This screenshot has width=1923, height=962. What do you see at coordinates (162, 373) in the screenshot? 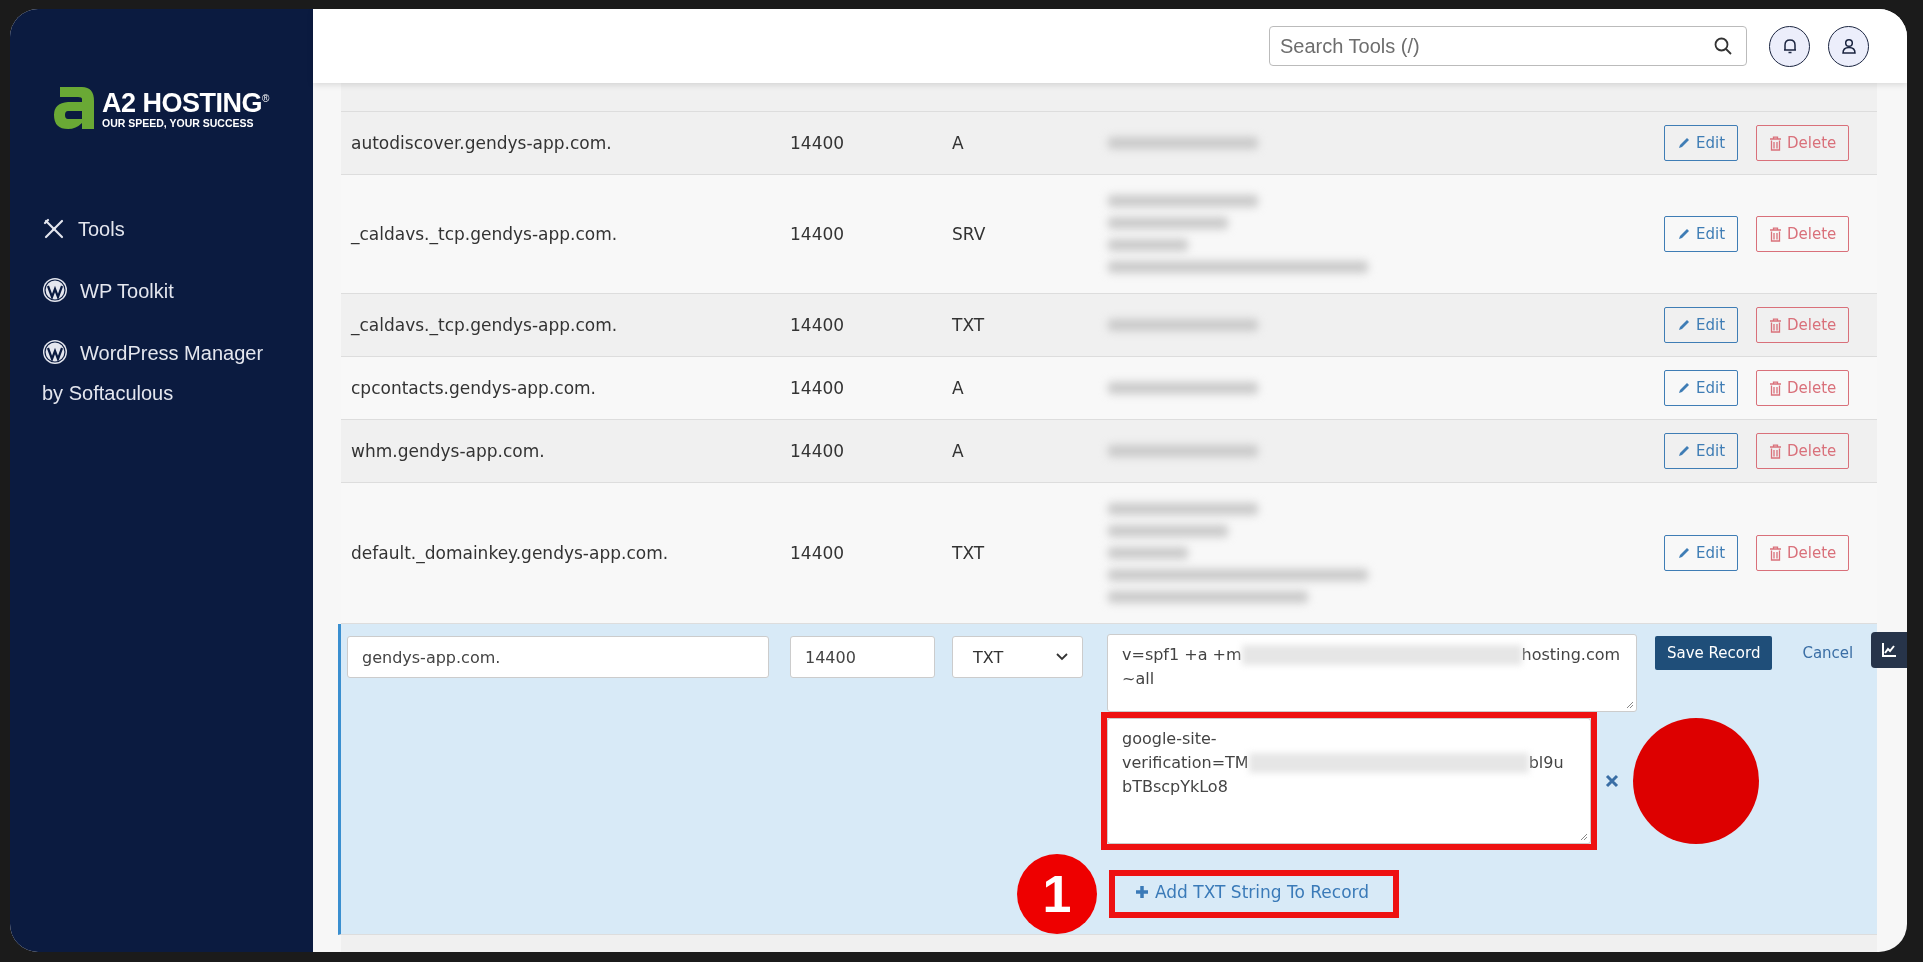
I see `sidebar-item: WordPress Manager by Softaculous` at bounding box center [162, 373].